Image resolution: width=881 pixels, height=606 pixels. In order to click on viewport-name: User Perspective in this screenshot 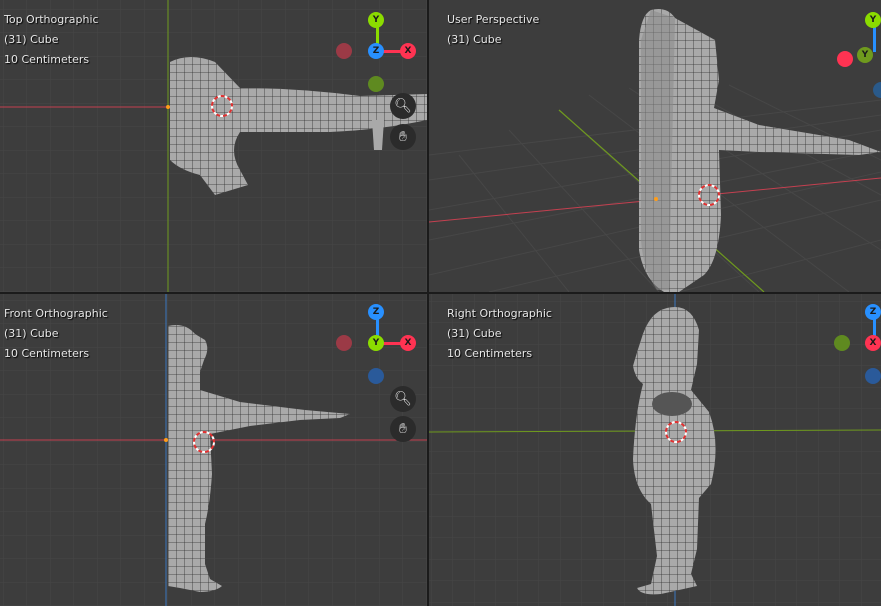, I will do `click(493, 19)`.